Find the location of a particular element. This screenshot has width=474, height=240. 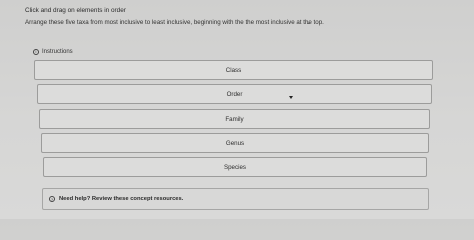

drag-item-label: Species is located at coordinates (234, 167).